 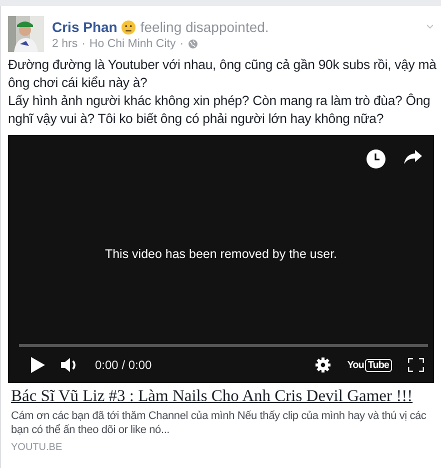 What do you see at coordinates (376, 159) in the screenshot?
I see `clock-icon` at bounding box center [376, 159].